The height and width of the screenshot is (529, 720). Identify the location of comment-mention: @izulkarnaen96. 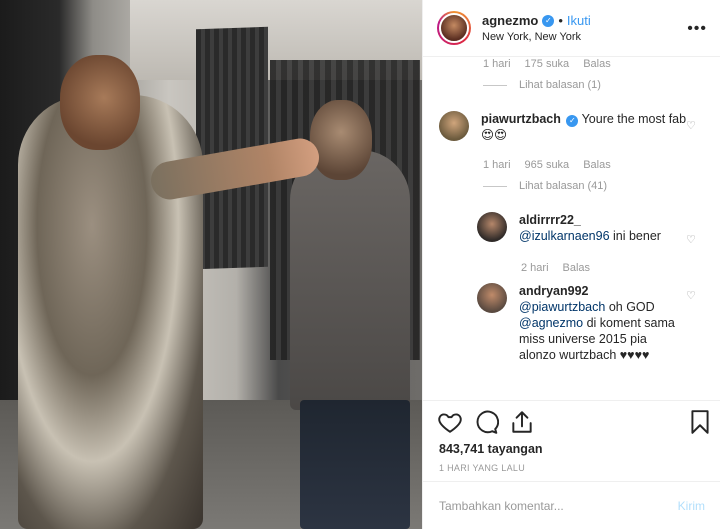
(564, 236).